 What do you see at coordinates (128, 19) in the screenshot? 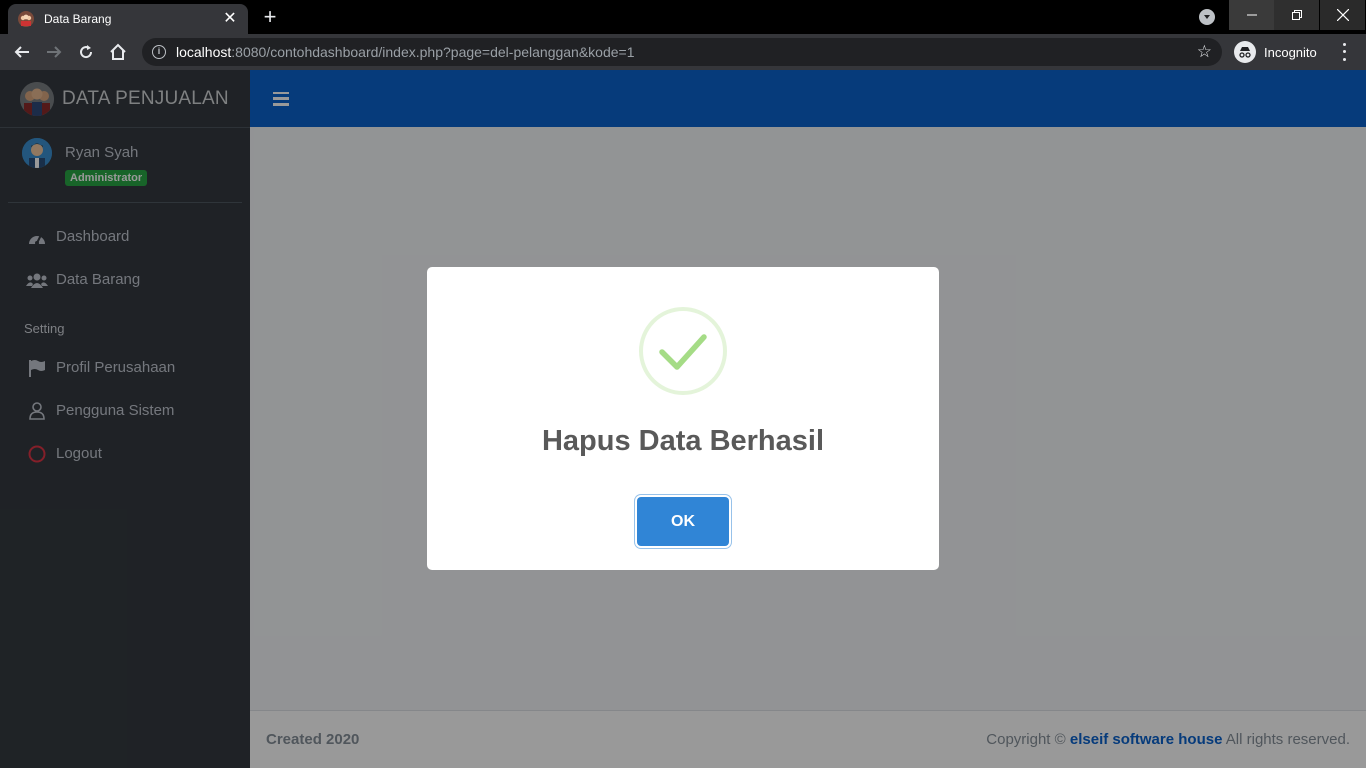
I see `browser-tab: Data Barang ✕` at bounding box center [128, 19].